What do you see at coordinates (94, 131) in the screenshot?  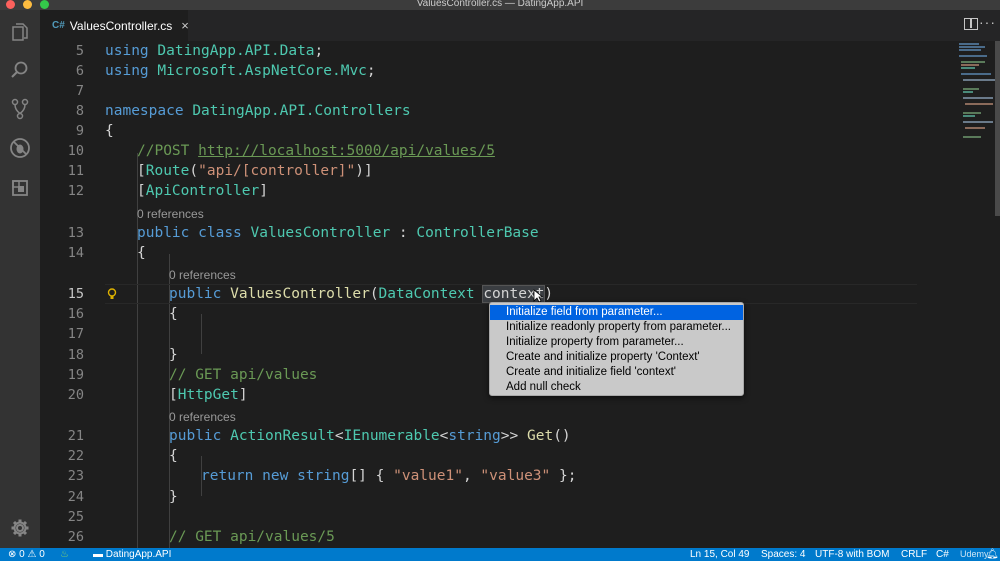 I see `code-line: 9 {` at bounding box center [94, 131].